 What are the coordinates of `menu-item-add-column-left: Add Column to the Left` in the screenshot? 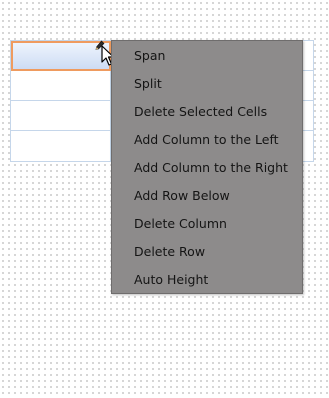 It's located at (207, 140).